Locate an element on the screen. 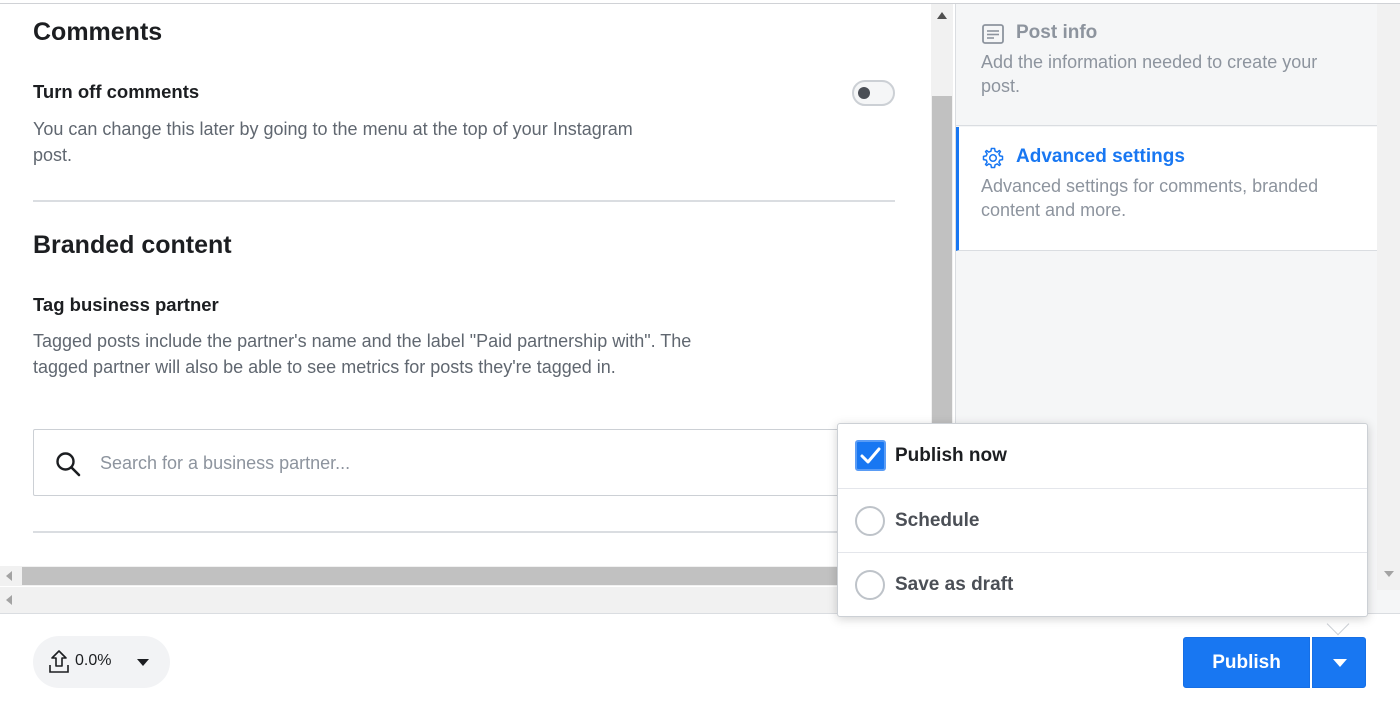 Image resolution: width=1400 pixels, height=710 pixels. schedule-label: Schedule is located at coordinates (937, 520).